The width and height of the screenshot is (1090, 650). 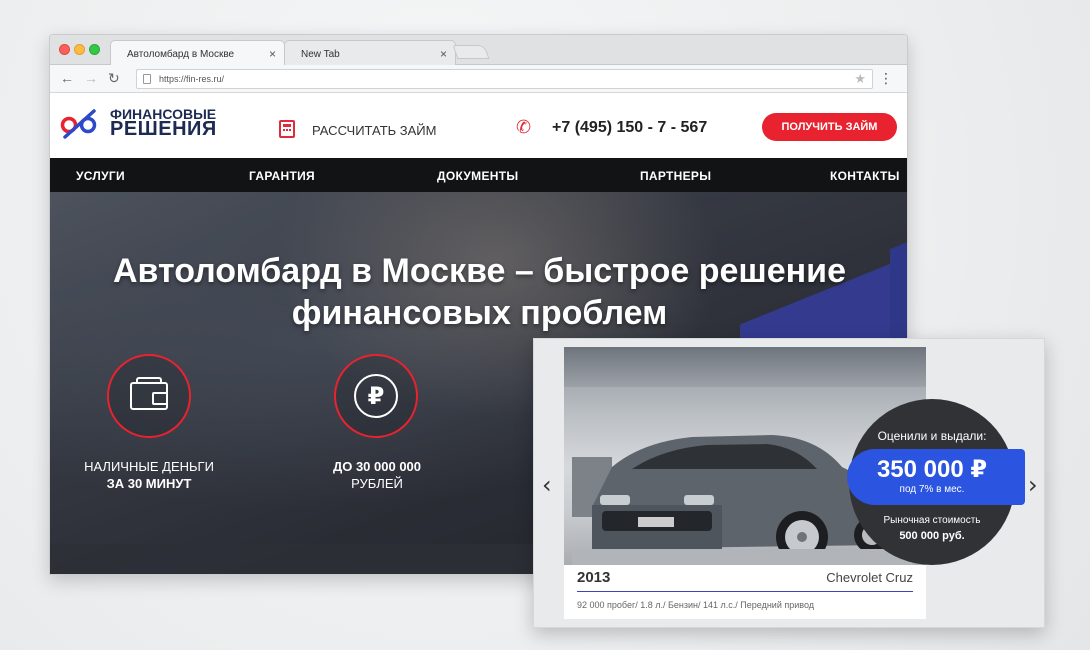 I want to click on logo-percent-icon, so click(x=80, y=123).